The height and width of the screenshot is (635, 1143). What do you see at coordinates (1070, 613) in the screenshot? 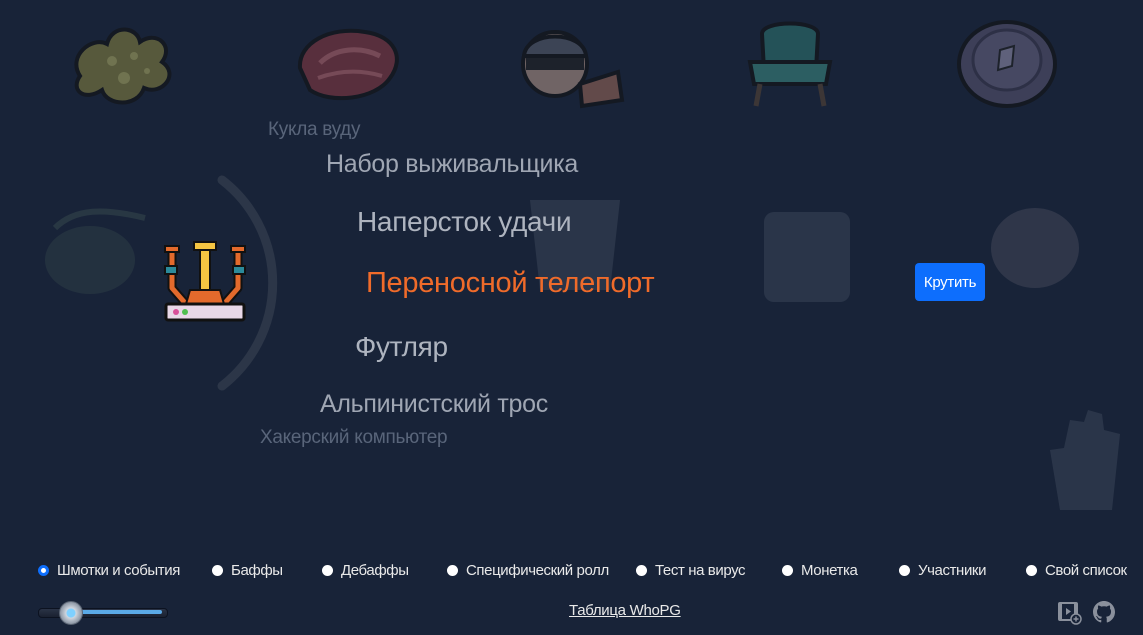
I see `video-add-icon` at bounding box center [1070, 613].